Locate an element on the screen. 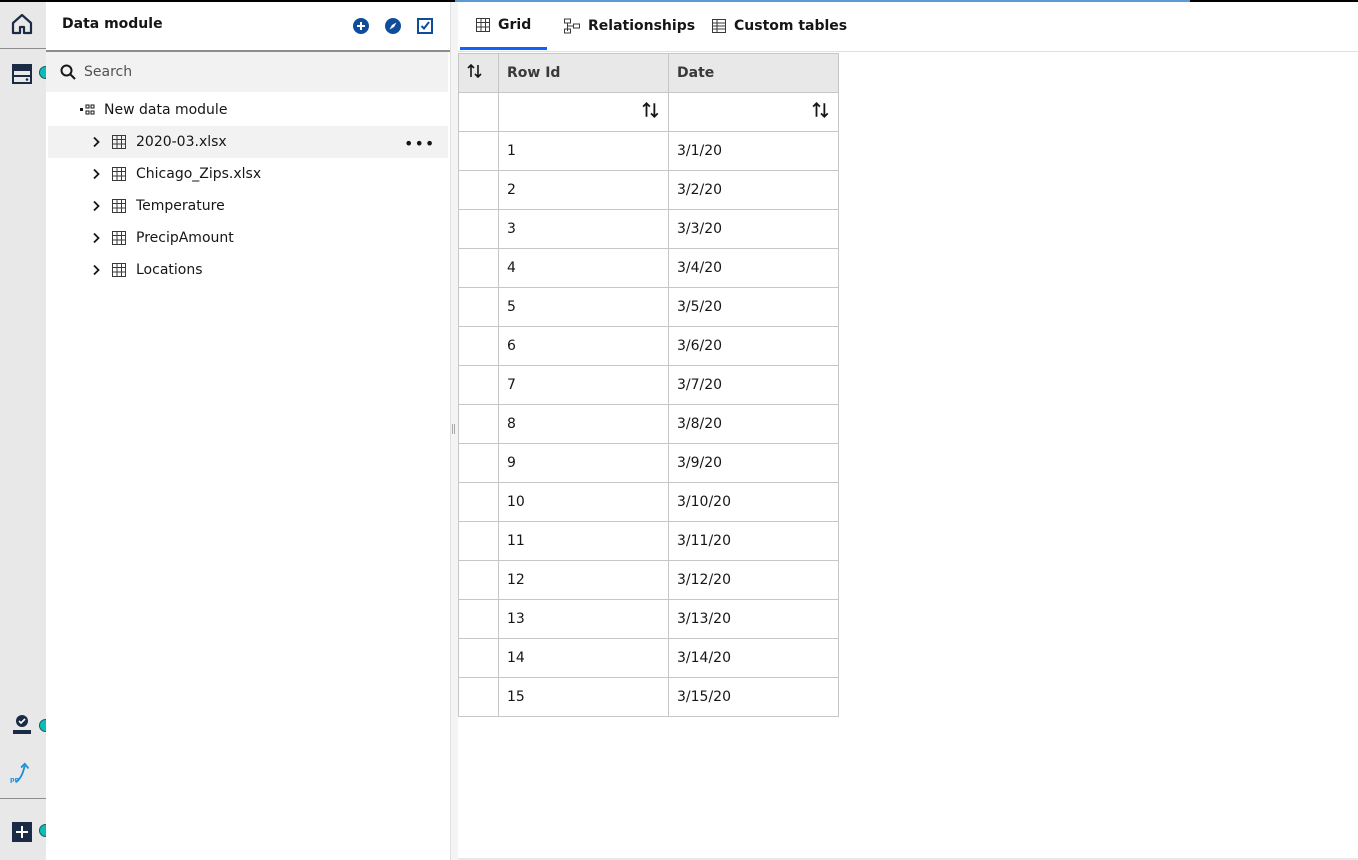 This screenshot has width=1358, height=860. overflow-menu-icon: ••• is located at coordinates (419, 143).